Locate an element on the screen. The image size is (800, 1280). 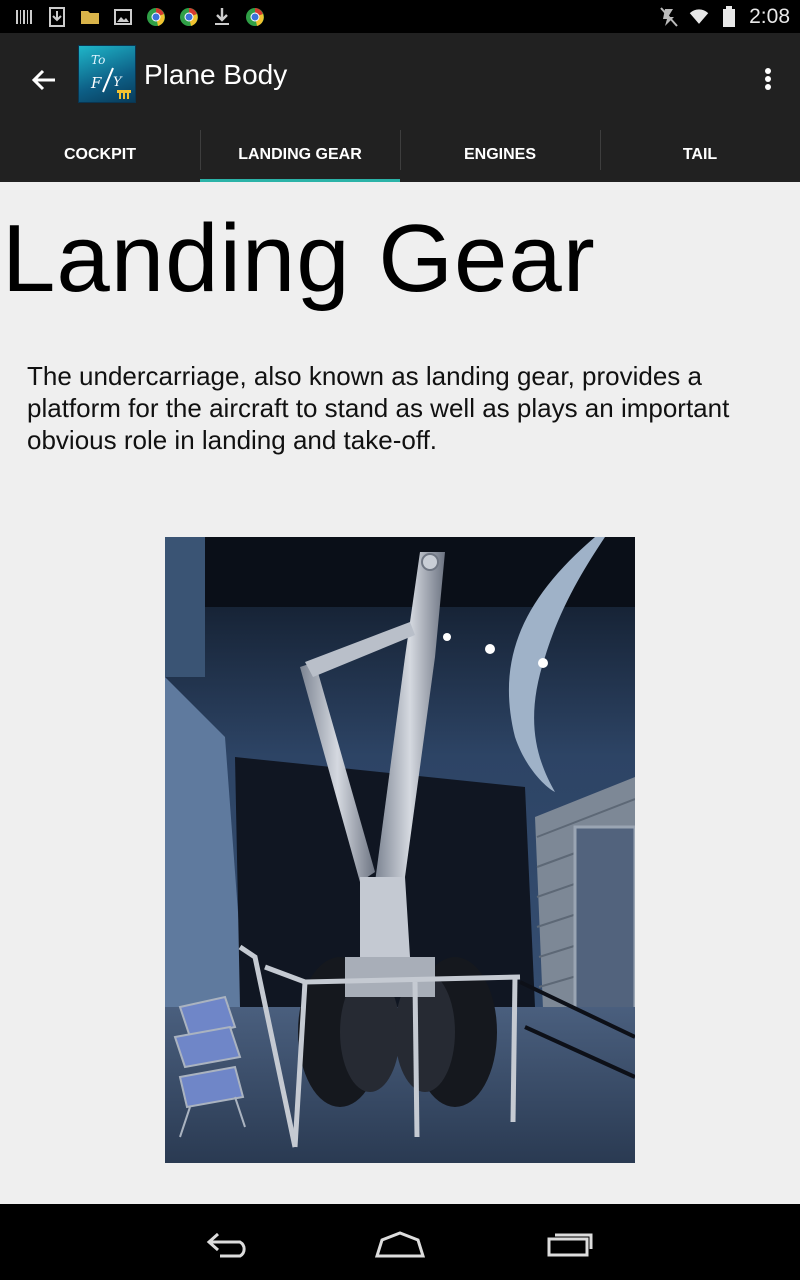
svg-text: To is located at coordinates (98, 60).